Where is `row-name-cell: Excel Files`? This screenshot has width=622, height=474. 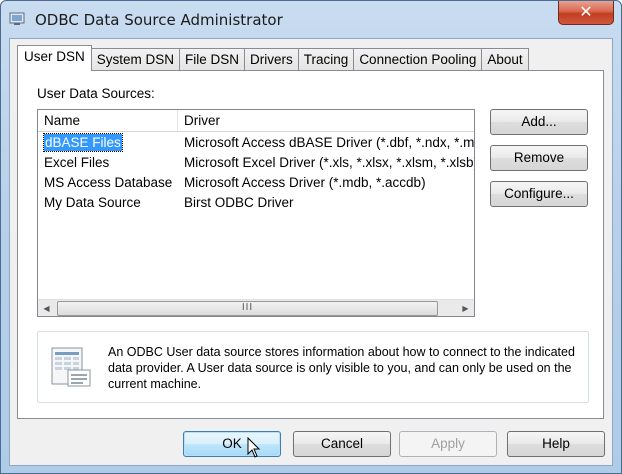
row-name-cell: Excel Files is located at coordinates (77, 162).